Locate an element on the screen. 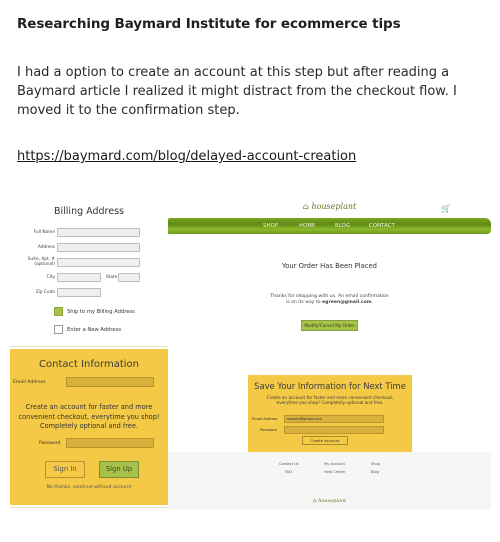 This screenshot has height=542, width=500. footer-blog: Blog is located at coordinates (375, 472).